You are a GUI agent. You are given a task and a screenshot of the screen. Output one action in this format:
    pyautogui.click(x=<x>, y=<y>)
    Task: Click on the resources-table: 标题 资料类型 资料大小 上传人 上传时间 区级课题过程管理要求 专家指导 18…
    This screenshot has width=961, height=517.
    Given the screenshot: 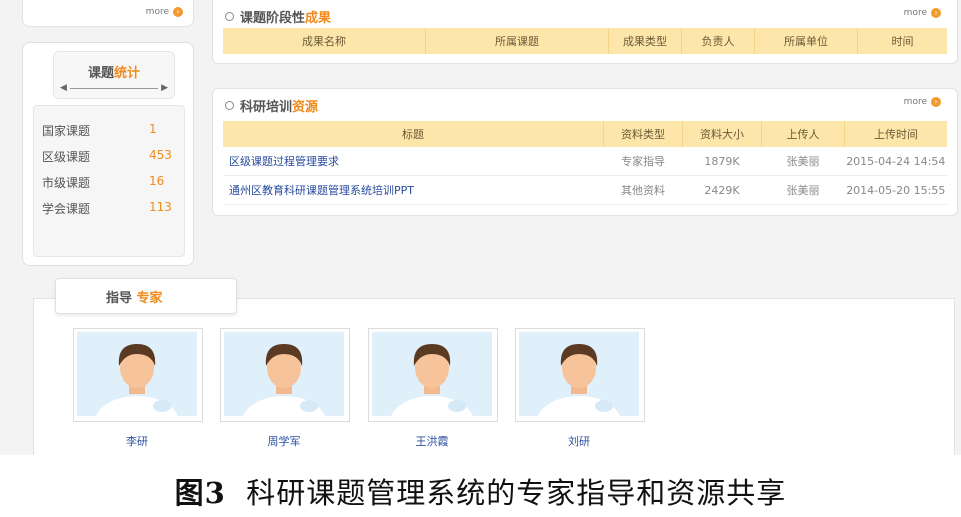 What is the action you would take?
    pyautogui.click(x=585, y=163)
    